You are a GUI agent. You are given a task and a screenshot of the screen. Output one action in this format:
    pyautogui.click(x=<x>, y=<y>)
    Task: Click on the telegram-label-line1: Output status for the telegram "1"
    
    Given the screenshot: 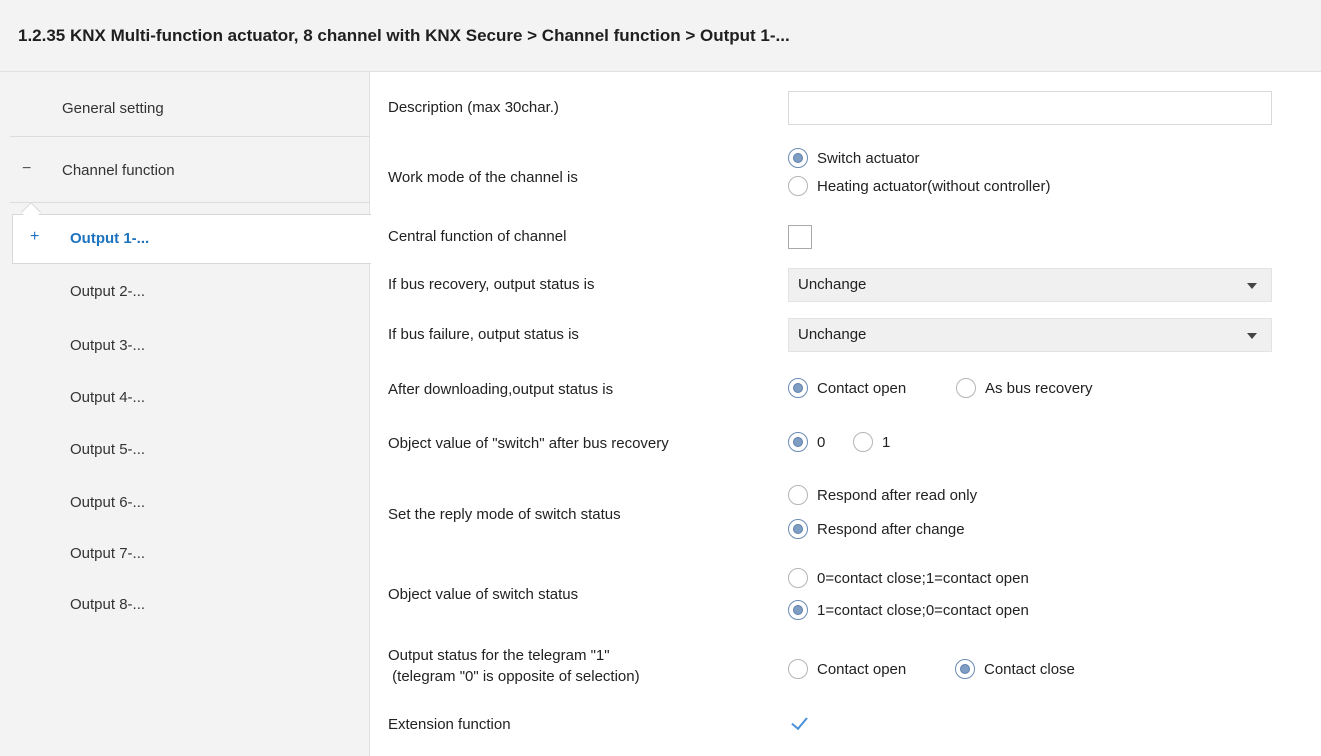 What is the action you would take?
    pyautogui.click(x=499, y=655)
    